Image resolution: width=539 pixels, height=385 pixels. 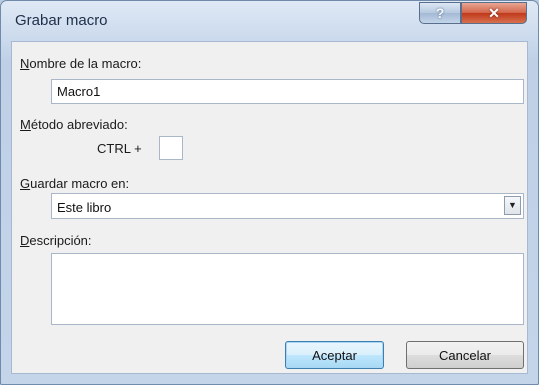 What do you see at coordinates (512, 205) in the screenshot?
I see `dropdown-arrow-icon: ▼` at bounding box center [512, 205].